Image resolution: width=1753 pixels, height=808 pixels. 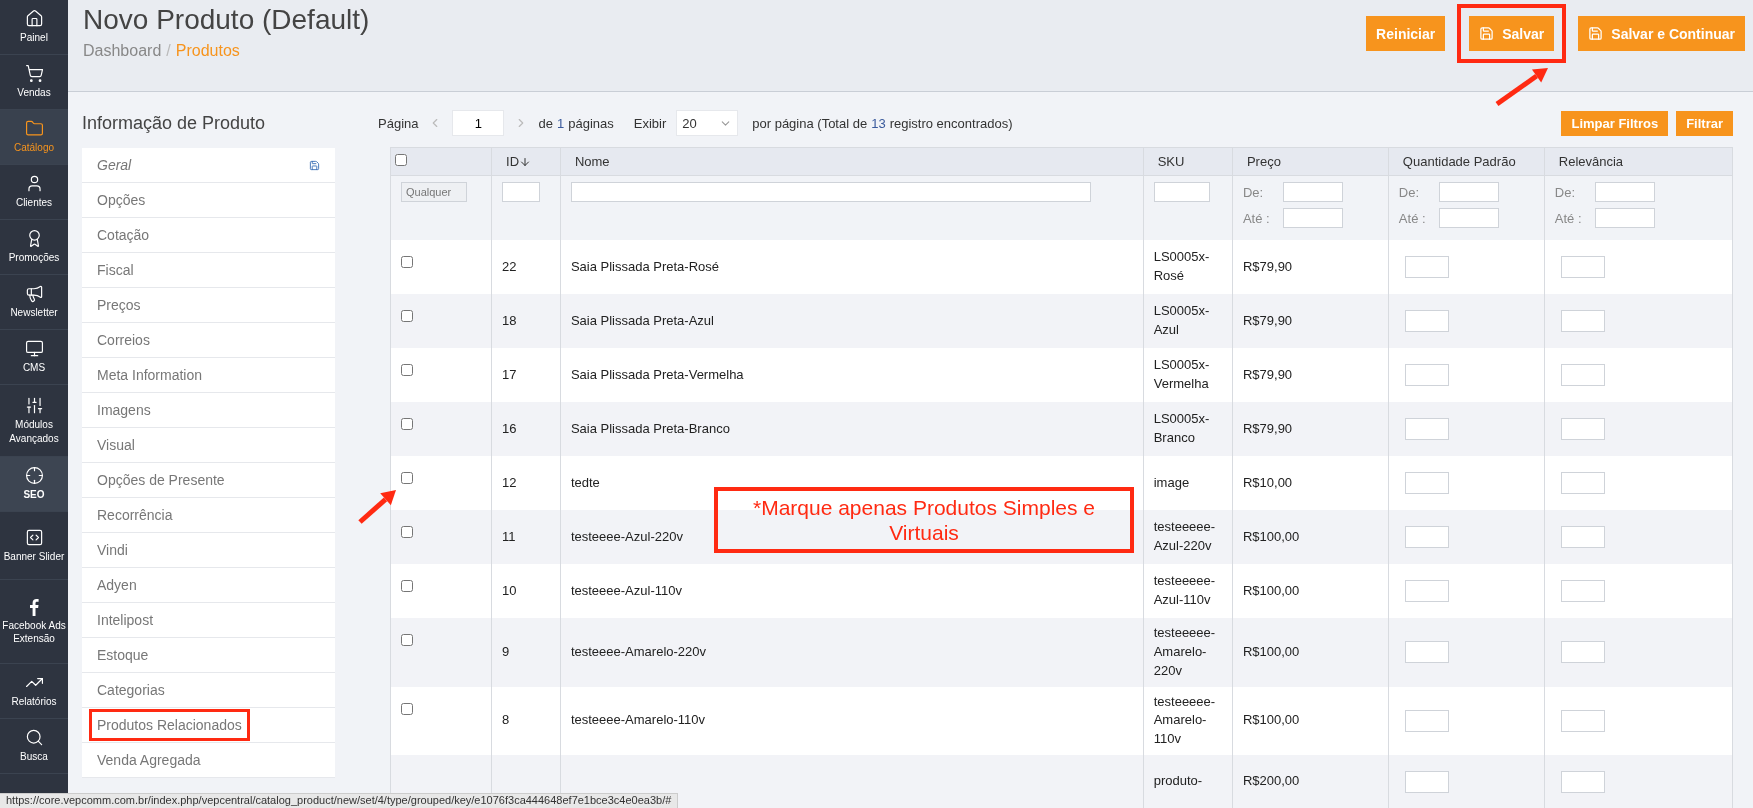 What do you see at coordinates (1638, 161) in the screenshot?
I see `column-header: Relevância` at bounding box center [1638, 161].